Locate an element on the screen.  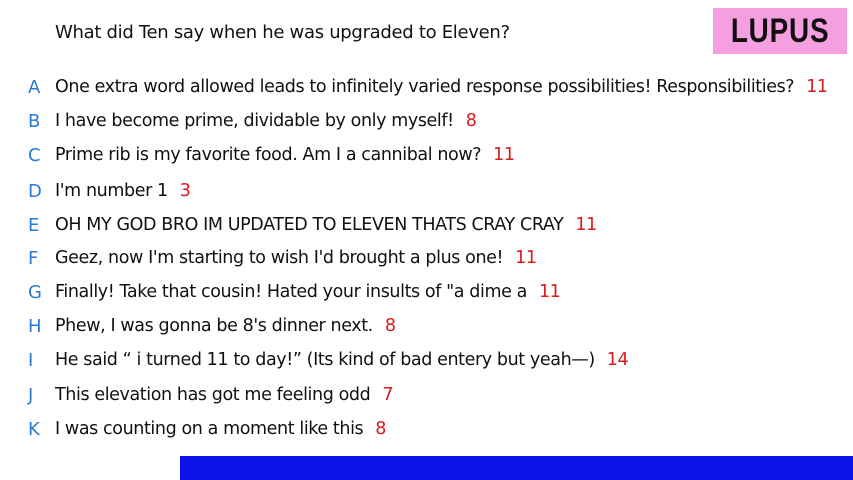
answer-text: Phew, I was gonna be 8's dinner next. is located at coordinates (214, 326).